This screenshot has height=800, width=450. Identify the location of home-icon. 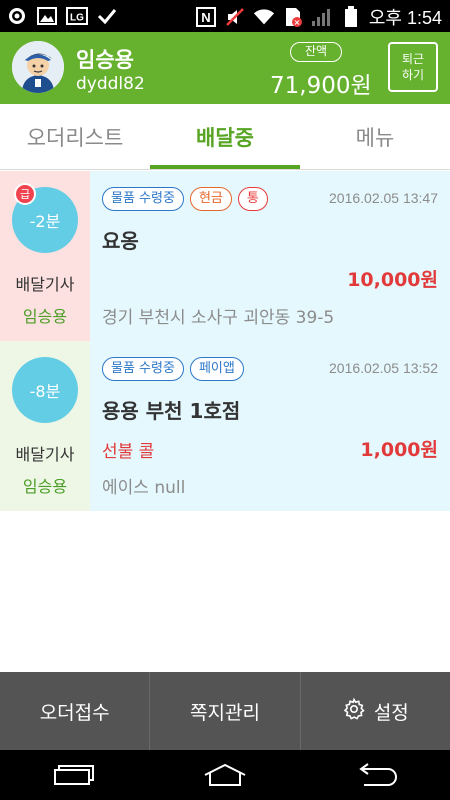
(225, 775).